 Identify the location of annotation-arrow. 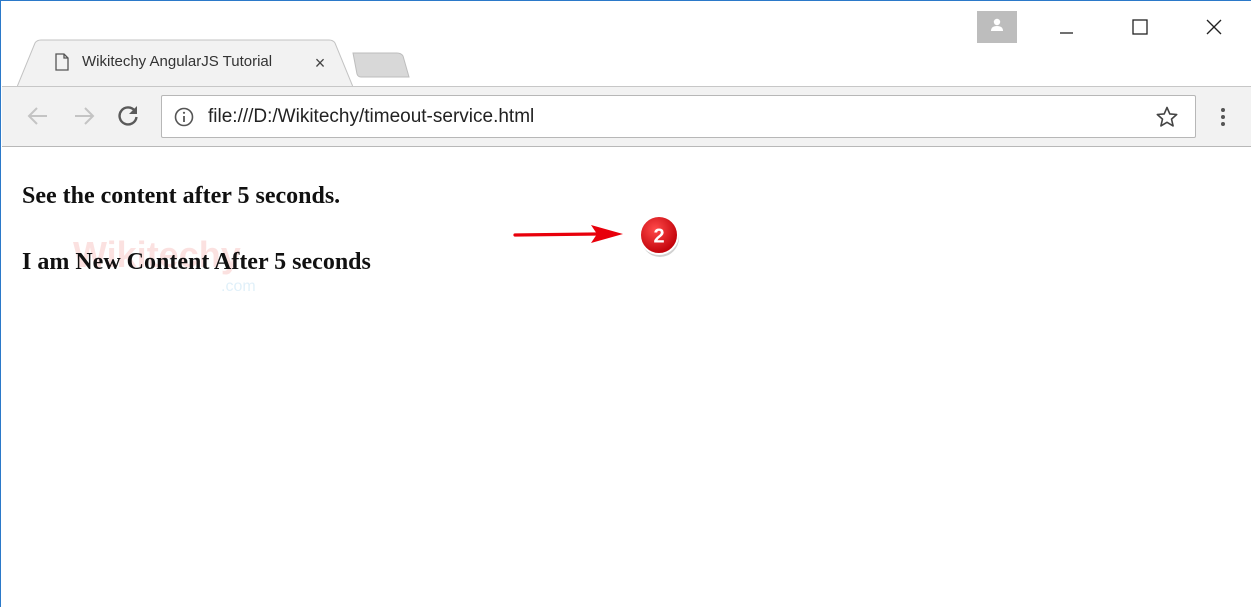
(568, 234).